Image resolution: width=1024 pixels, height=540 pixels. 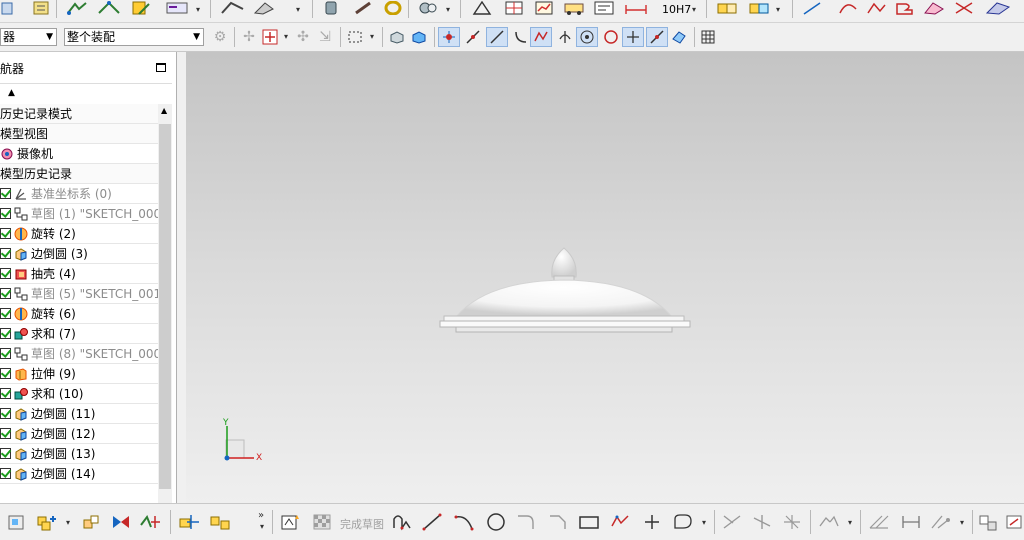 What do you see at coordinates (759, 8) in the screenshot?
I see `add-component-icon` at bounding box center [759, 8].